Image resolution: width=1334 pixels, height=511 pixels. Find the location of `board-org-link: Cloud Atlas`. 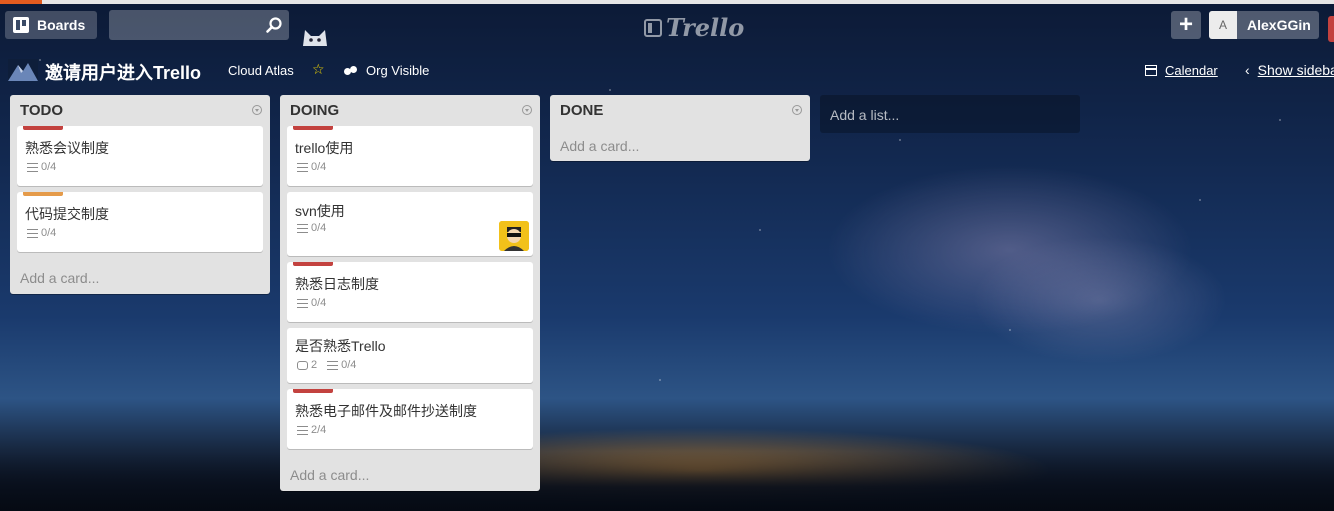

board-org-link: Cloud Atlas is located at coordinates (261, 70).